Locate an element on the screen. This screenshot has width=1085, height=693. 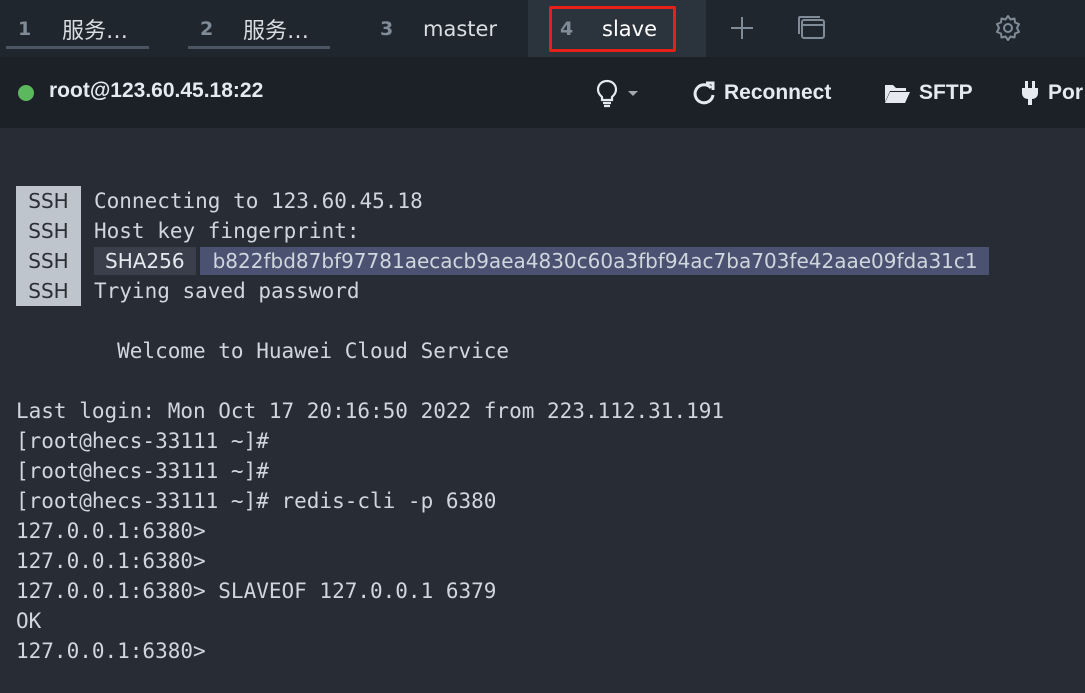
ssh-message: Host key fingerprint: is located at coordinates (227, 231).